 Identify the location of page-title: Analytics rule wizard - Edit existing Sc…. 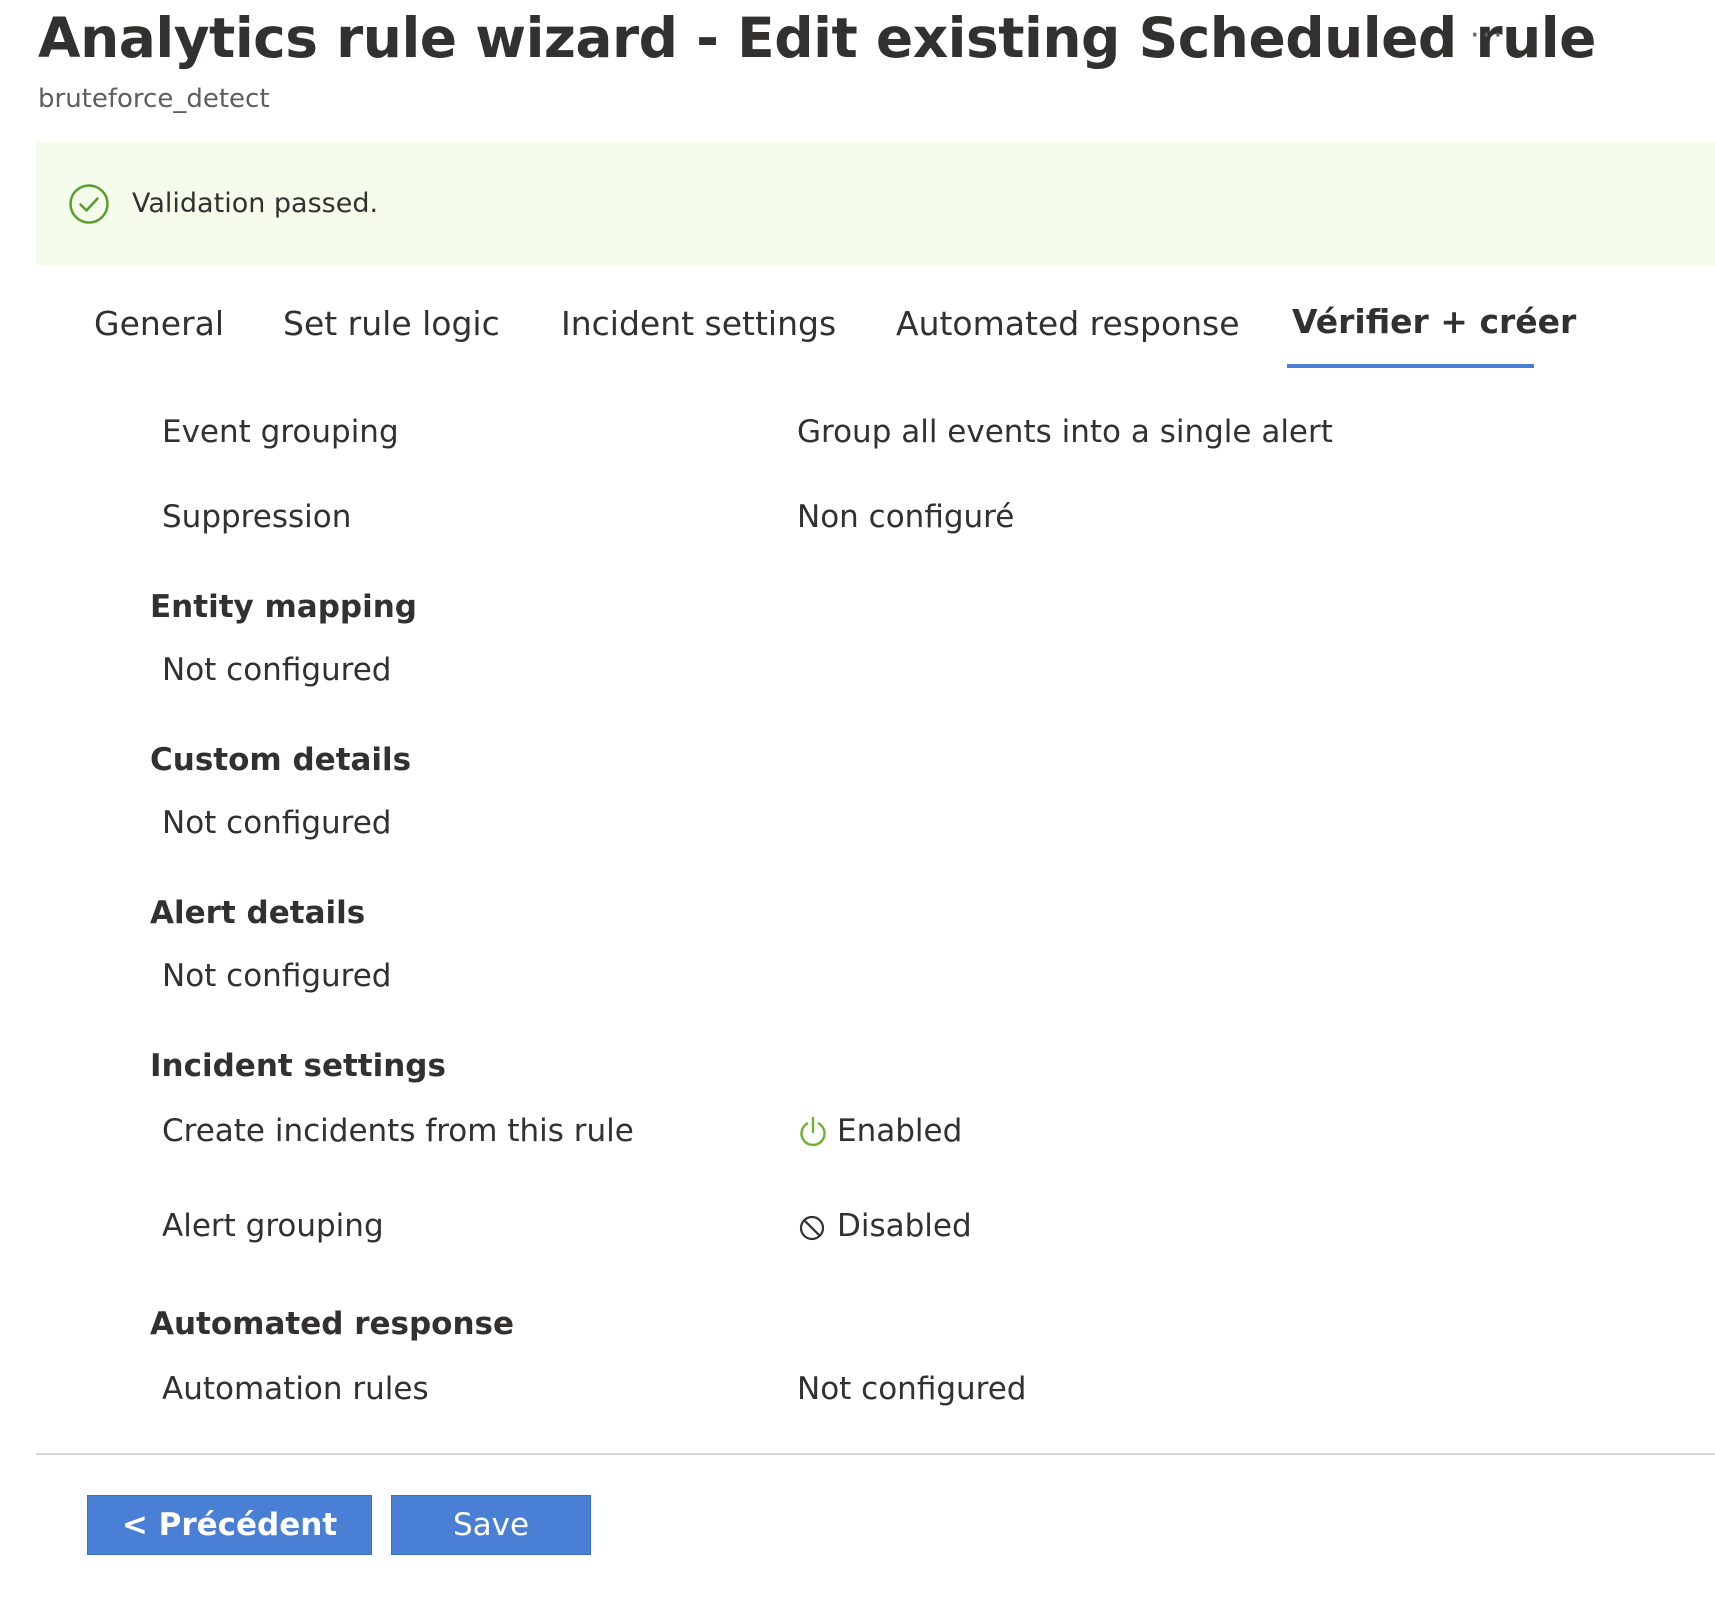
(817, 38).